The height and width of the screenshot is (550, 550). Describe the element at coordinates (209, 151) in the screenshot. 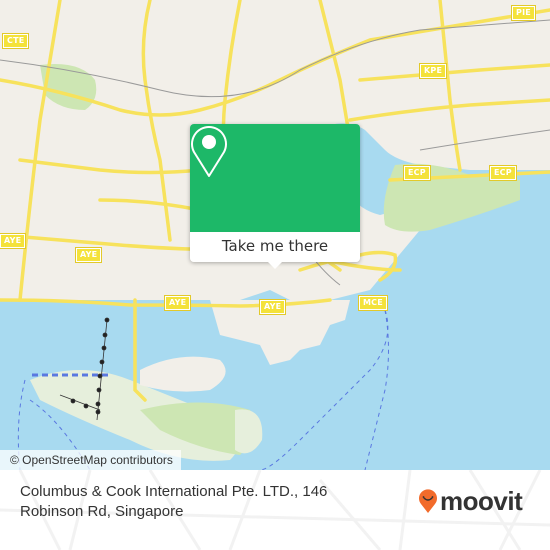

I see `location-pin-icon` at that location.